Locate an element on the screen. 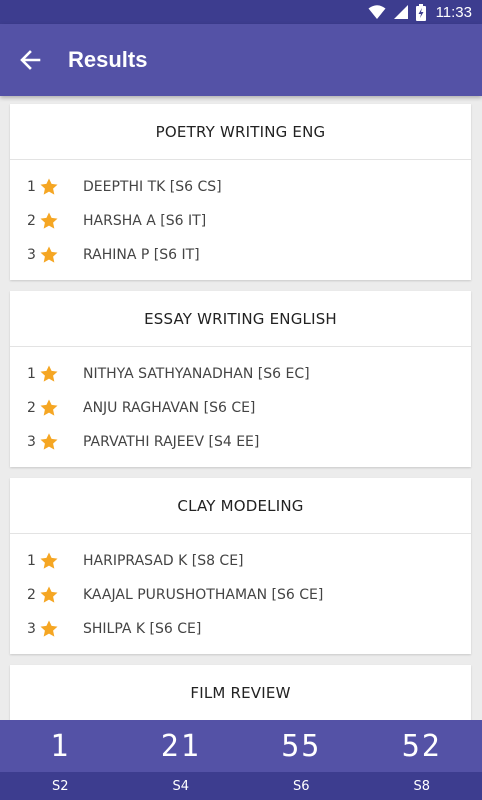 This screenshot has width=482, height=800. winner-name: DEEPTHI TK [S6 CS] is located at coordinates (152, 187).